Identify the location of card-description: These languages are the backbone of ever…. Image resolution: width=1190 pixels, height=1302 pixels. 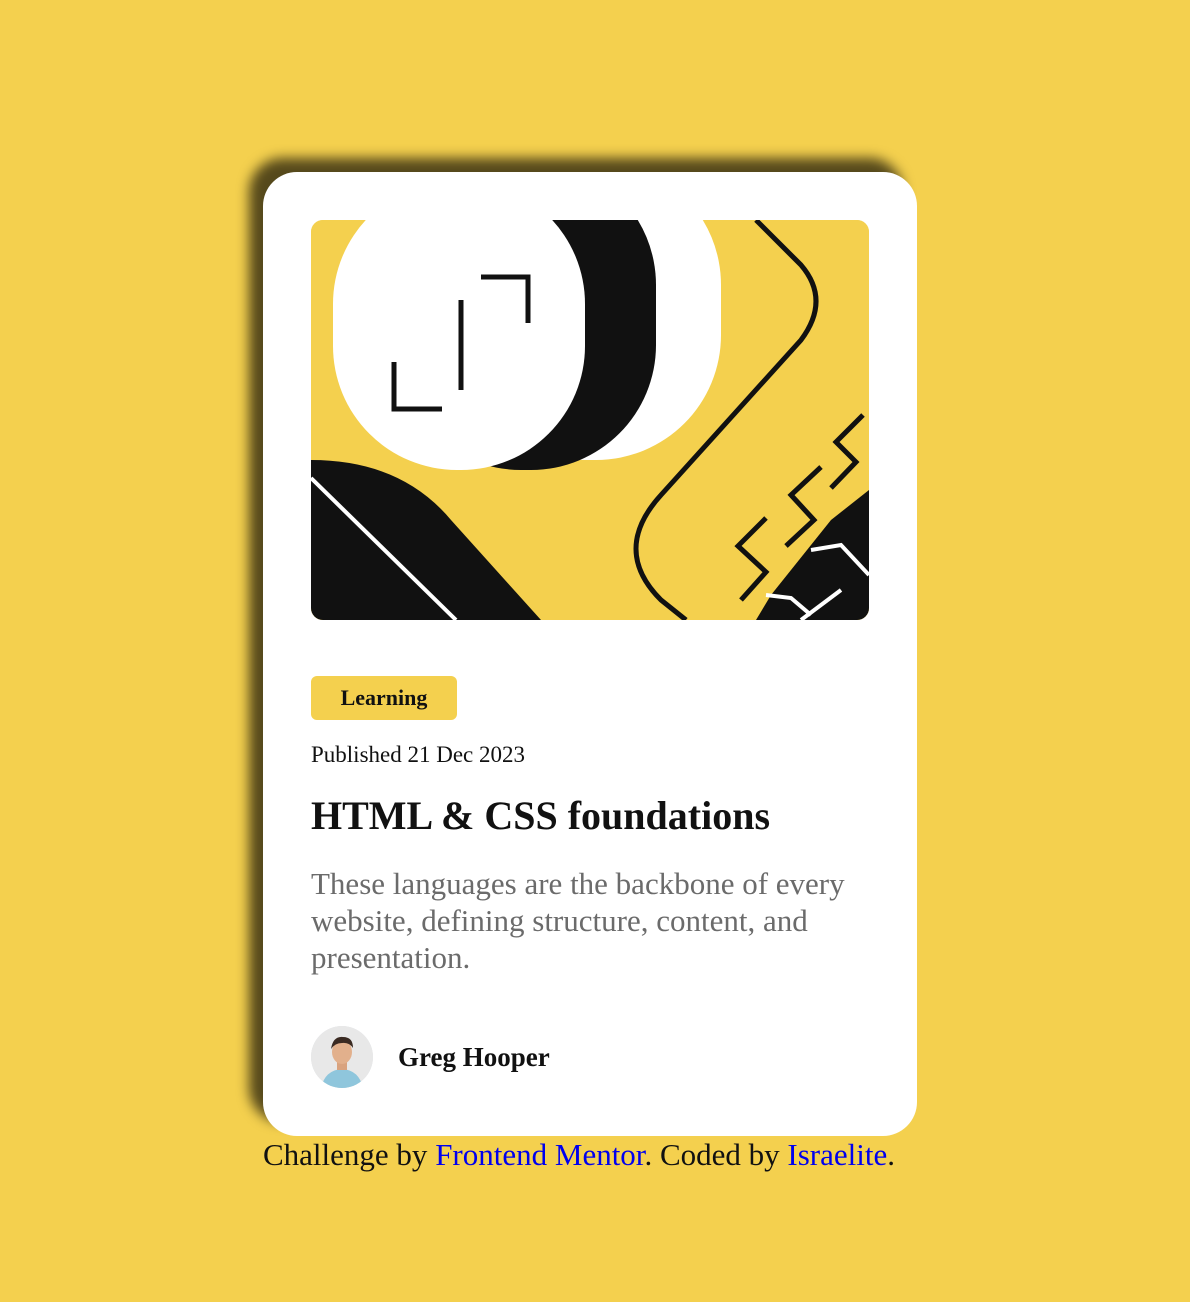
(578, 920).